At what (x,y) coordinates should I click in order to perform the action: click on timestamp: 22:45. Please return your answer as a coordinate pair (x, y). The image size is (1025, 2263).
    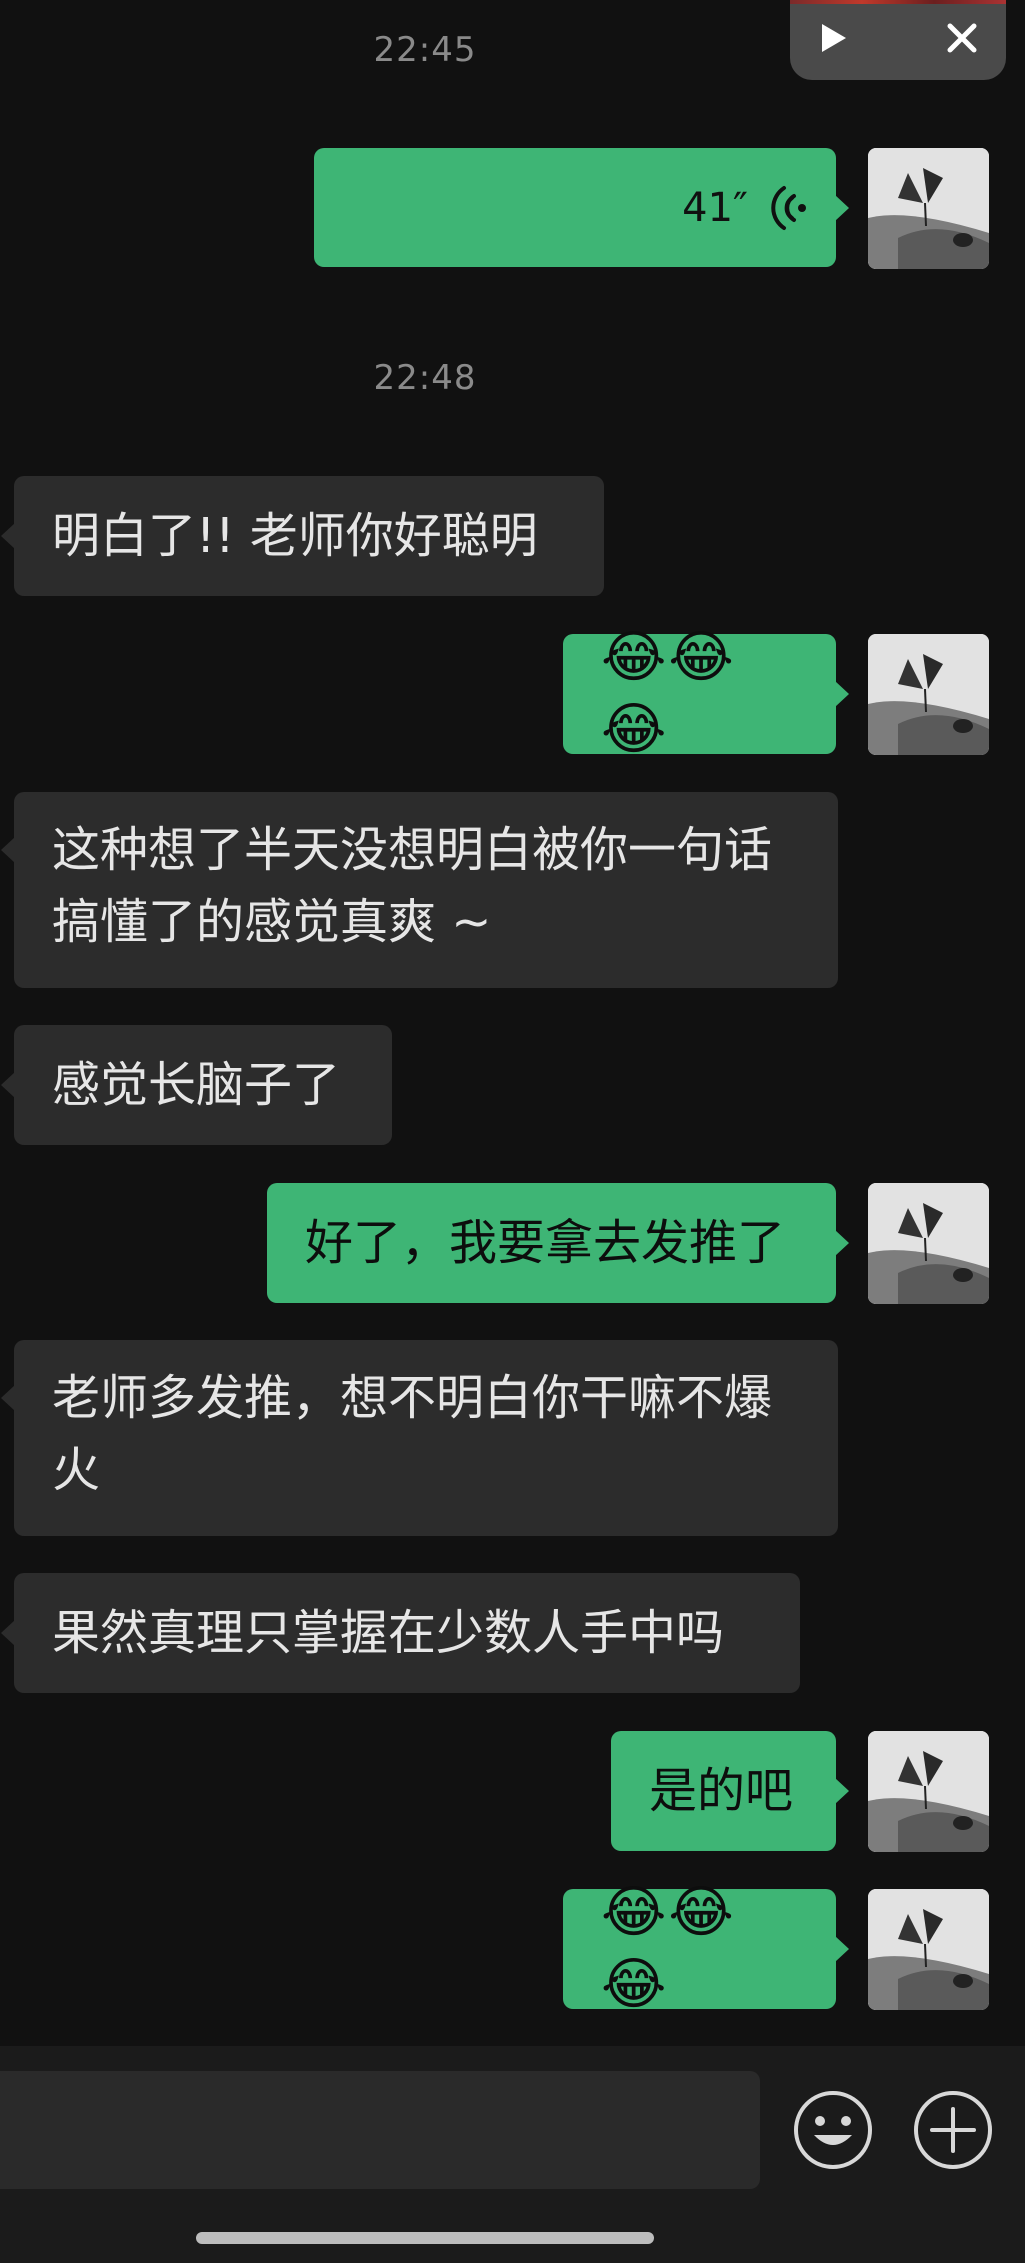
    Looking at the image, I should click on (425, 50).